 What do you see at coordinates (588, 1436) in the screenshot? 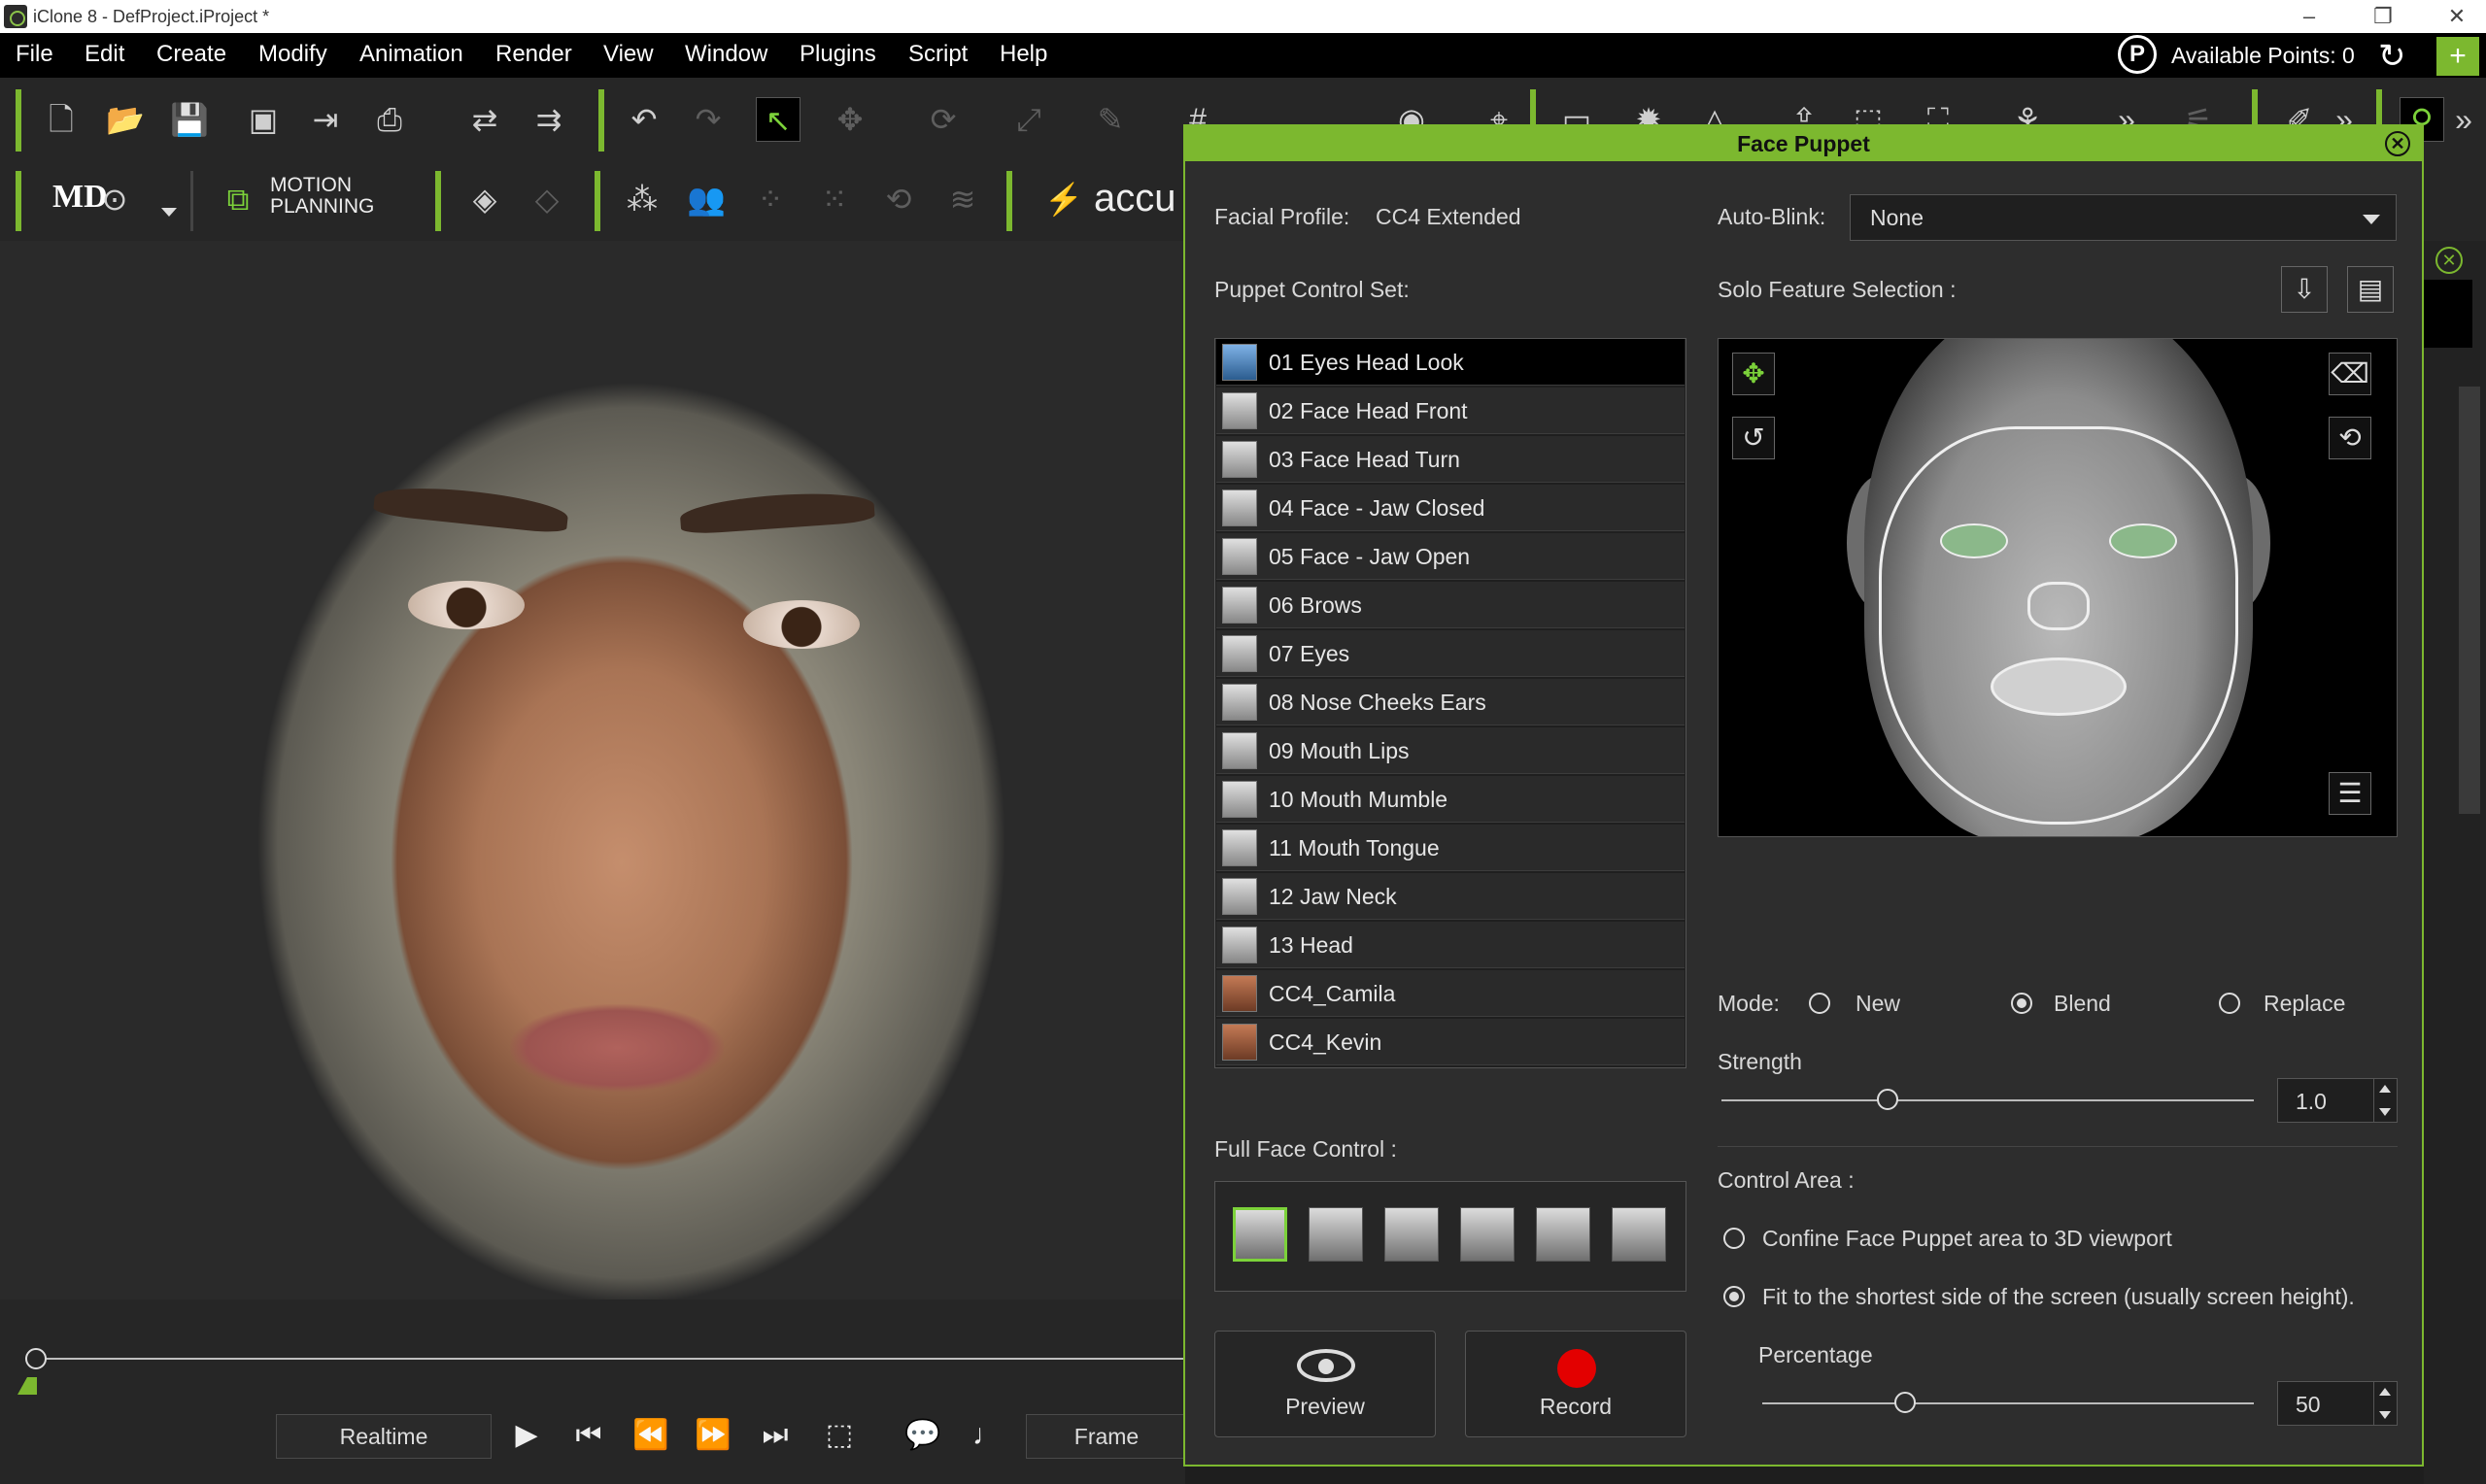
I see `skip-start-icon: ⏮` at bounding box center [588, 1436].